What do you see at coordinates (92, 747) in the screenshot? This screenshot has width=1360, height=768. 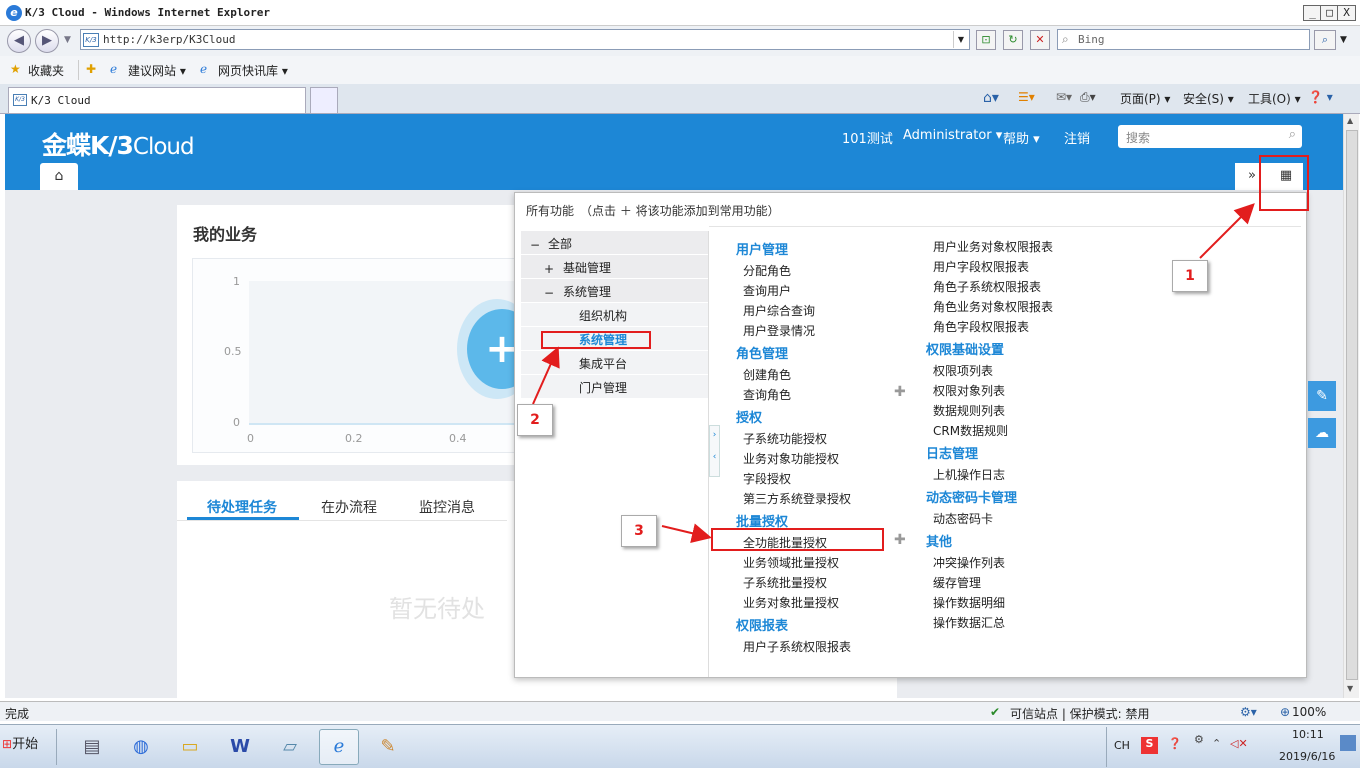 I see `server-manager-icon: ▤` at bounding box center [92, 747].